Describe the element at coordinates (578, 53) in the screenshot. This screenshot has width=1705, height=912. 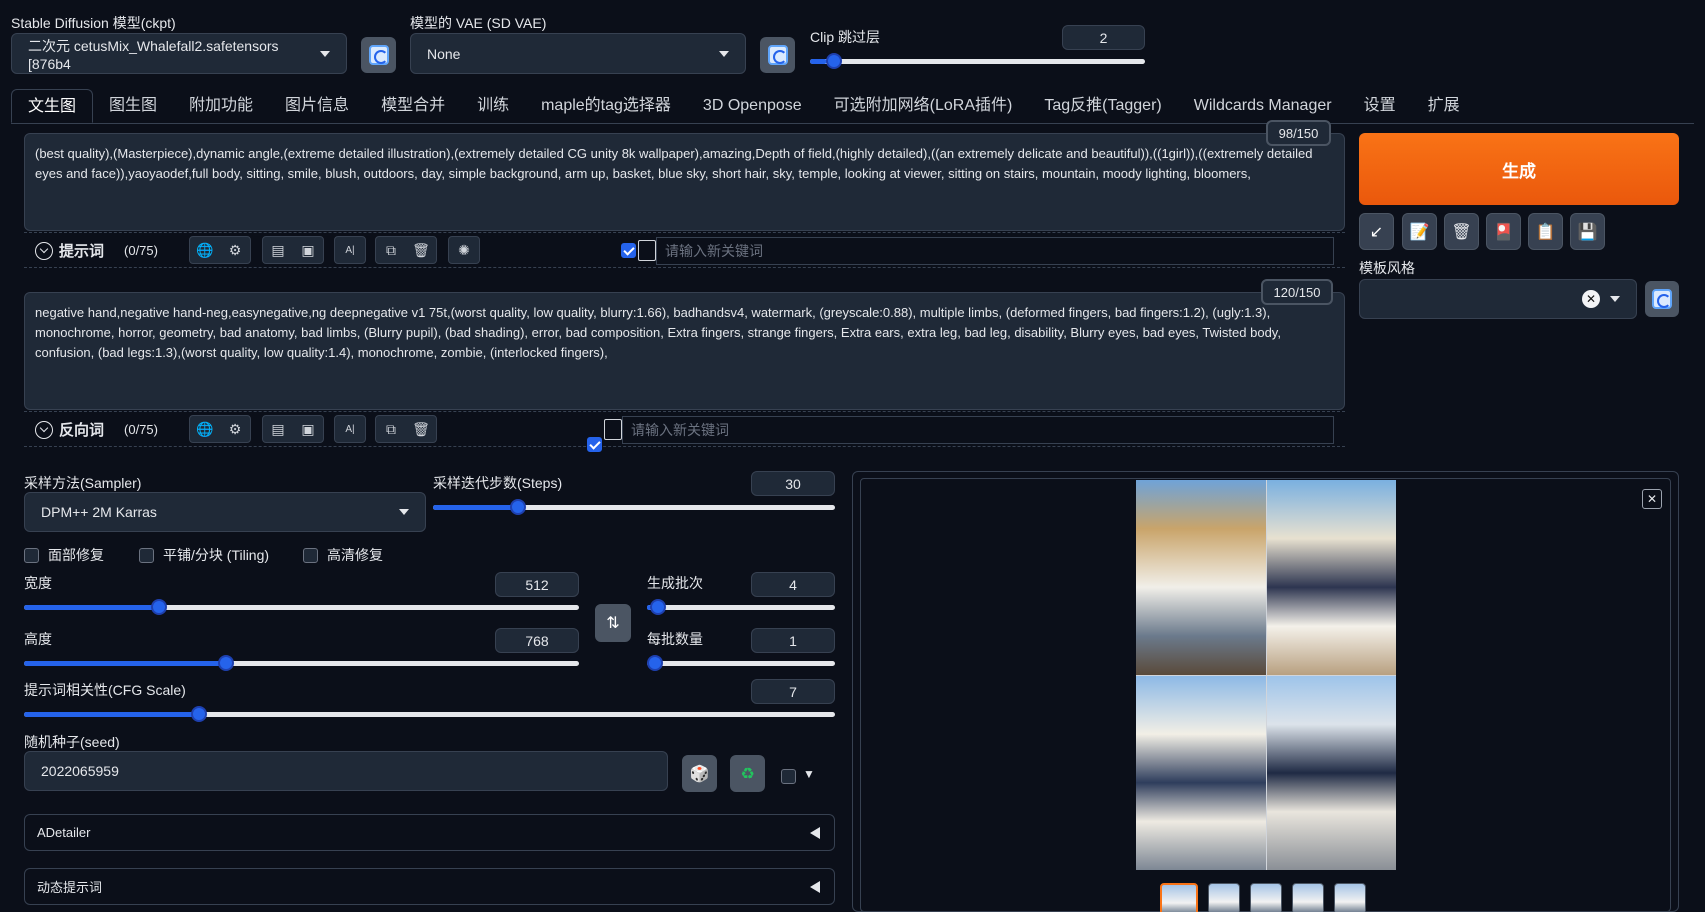
I see `vae-select: None` at that location.